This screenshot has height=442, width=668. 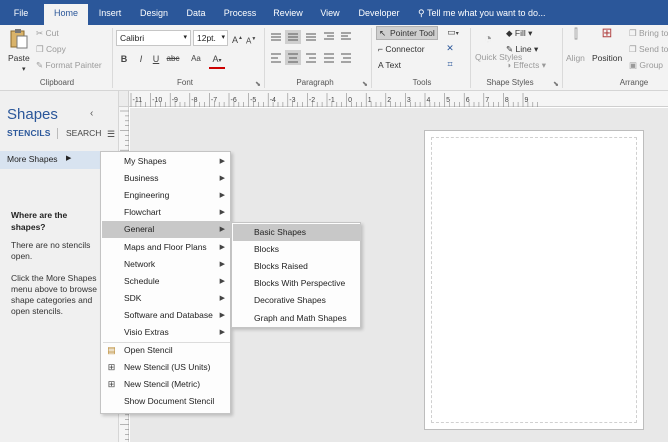 What do you see at coordinates (47, 33) in the screenshot?
I see `cut-button: ✂ Cut` at bounding box center [47, 33].